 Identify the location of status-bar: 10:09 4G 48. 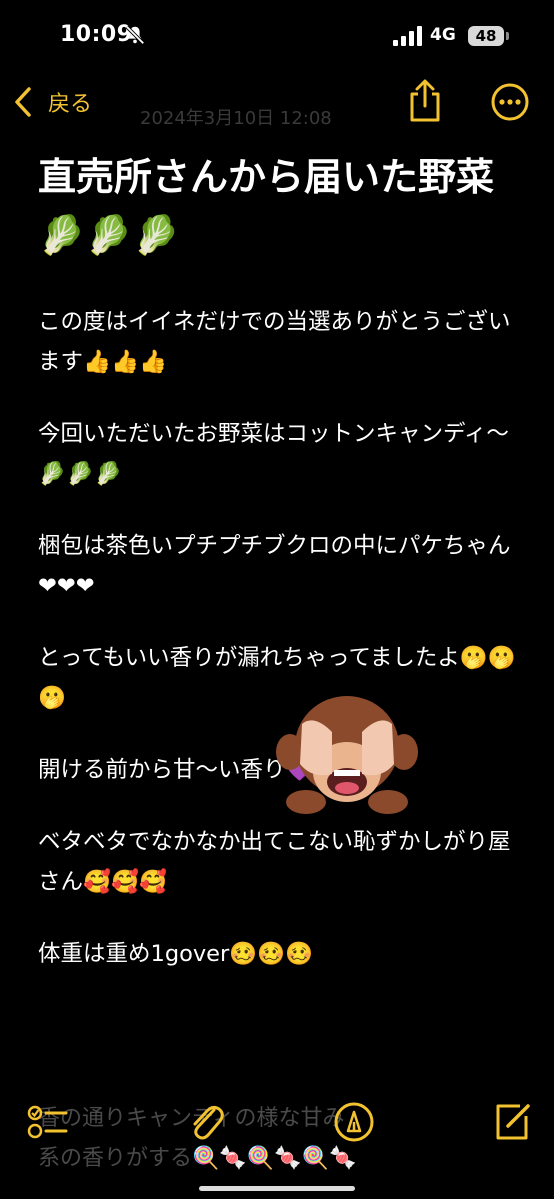
(277, 35).